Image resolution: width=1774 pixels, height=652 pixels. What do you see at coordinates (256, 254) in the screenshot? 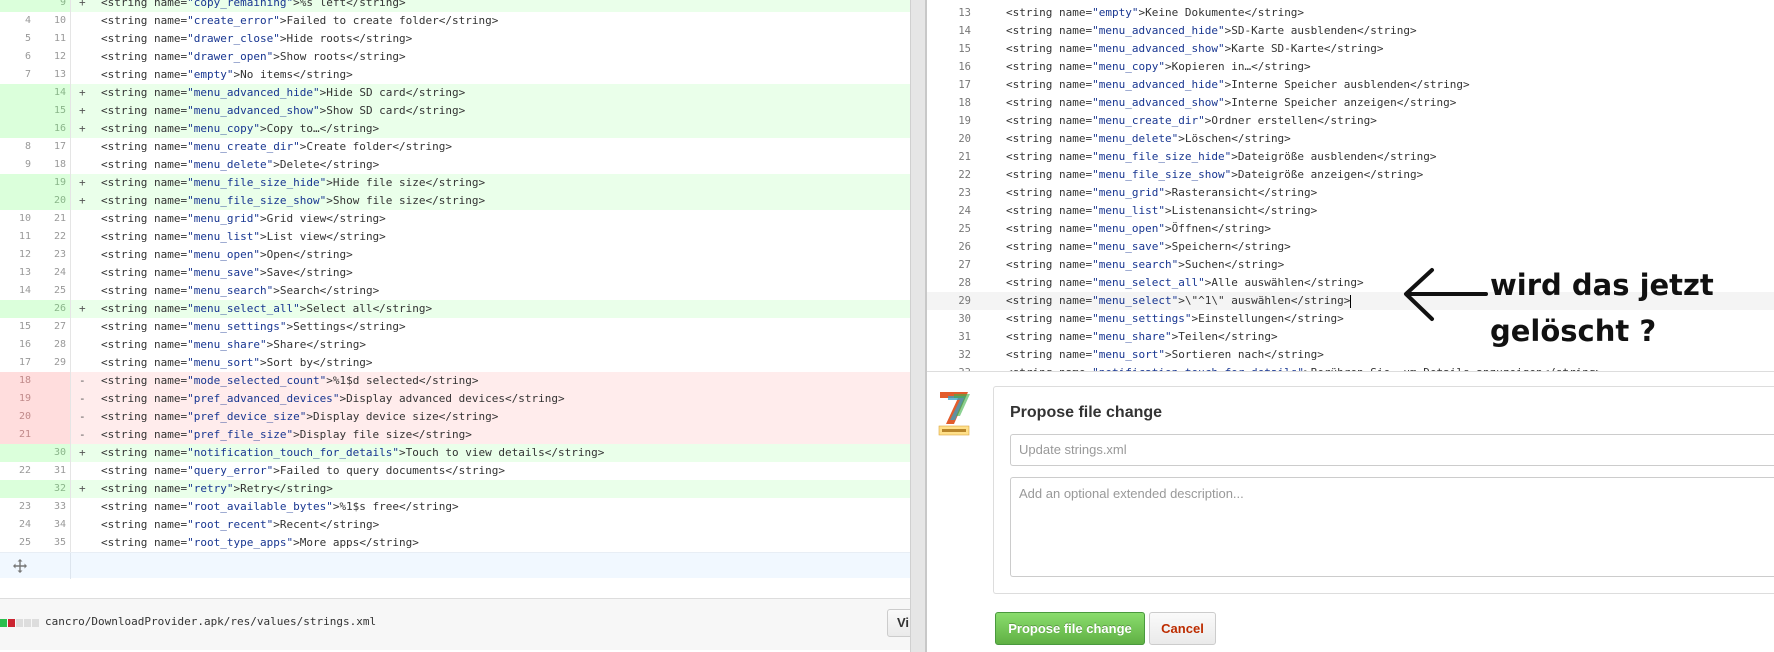
I see `xml-quote: "` at bounding box center [256, 254].